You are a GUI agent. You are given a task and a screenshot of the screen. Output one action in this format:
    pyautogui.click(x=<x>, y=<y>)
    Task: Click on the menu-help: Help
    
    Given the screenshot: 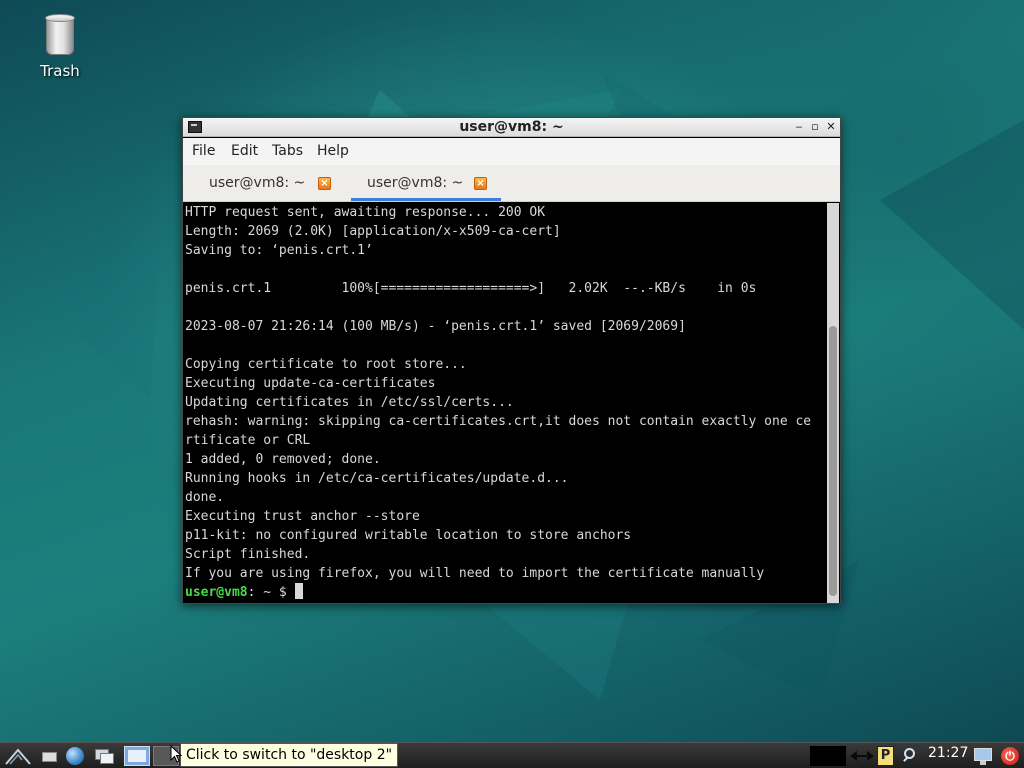 What is the action you would take?
    pyautogui.click(x=333, y=151)
    